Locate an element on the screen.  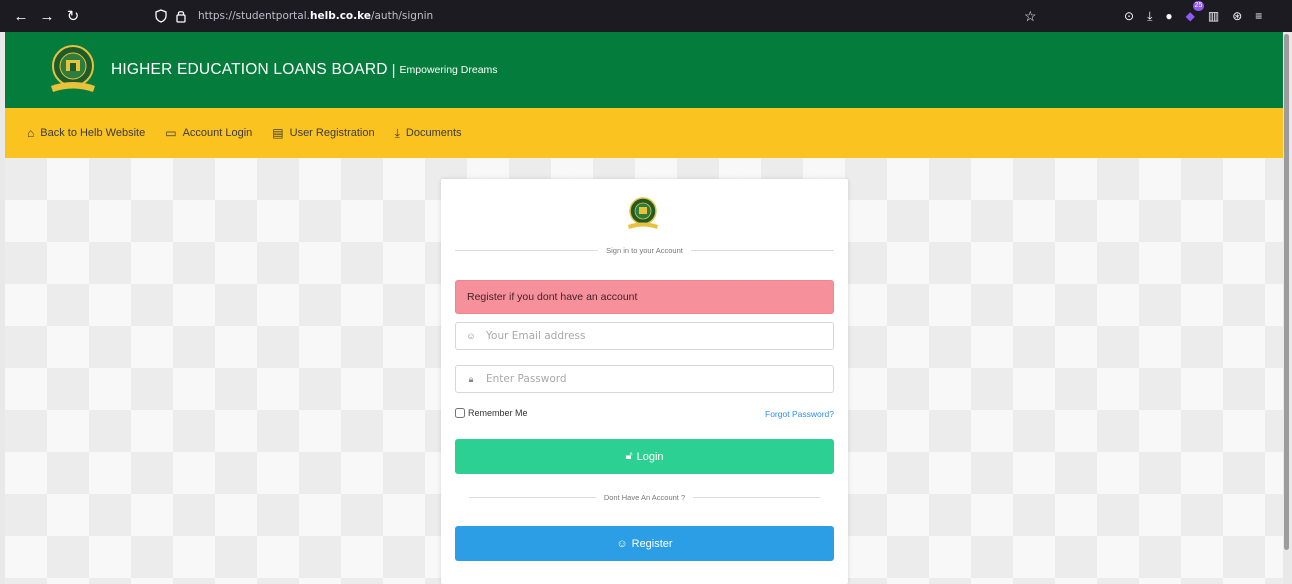
unlock-icon: 🔓︎ is located at coordinates (629, 456).